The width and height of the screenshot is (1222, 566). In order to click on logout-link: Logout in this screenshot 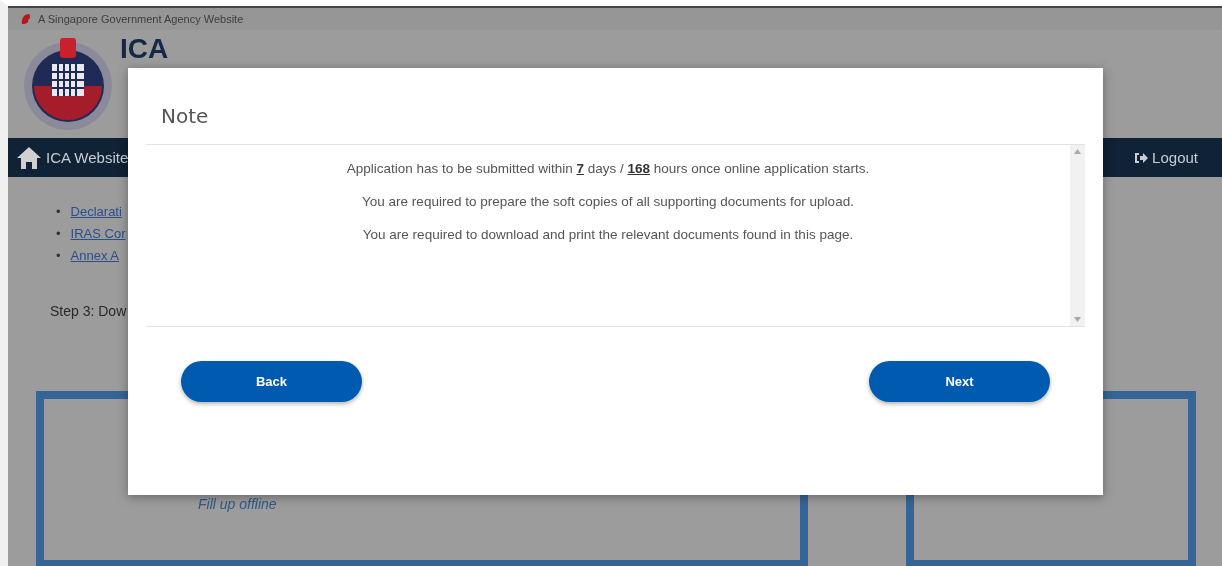, I will do `click(1166, 157)`.